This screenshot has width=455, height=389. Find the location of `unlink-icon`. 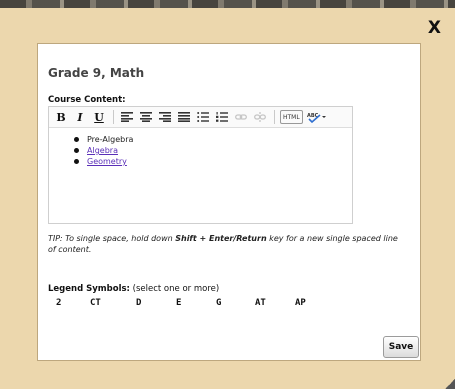

unlink-icon is located at coordinates (260, 117).